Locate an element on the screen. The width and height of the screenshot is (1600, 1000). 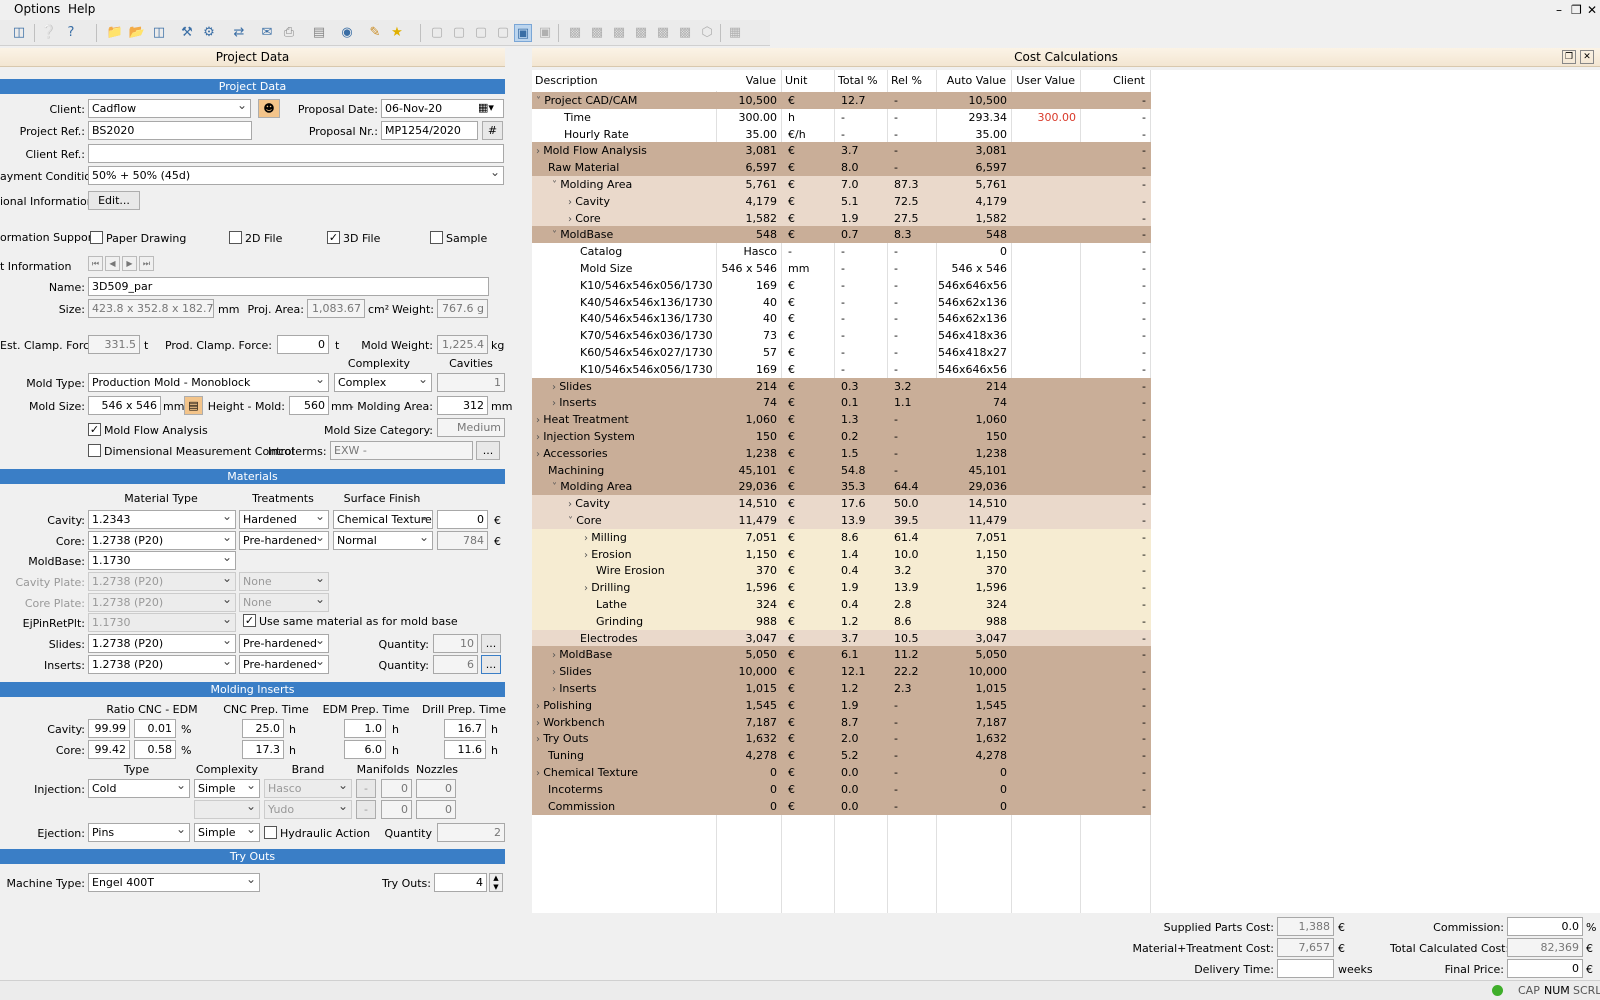
print-icon: ⎙ is located at coordinates (289, 33).